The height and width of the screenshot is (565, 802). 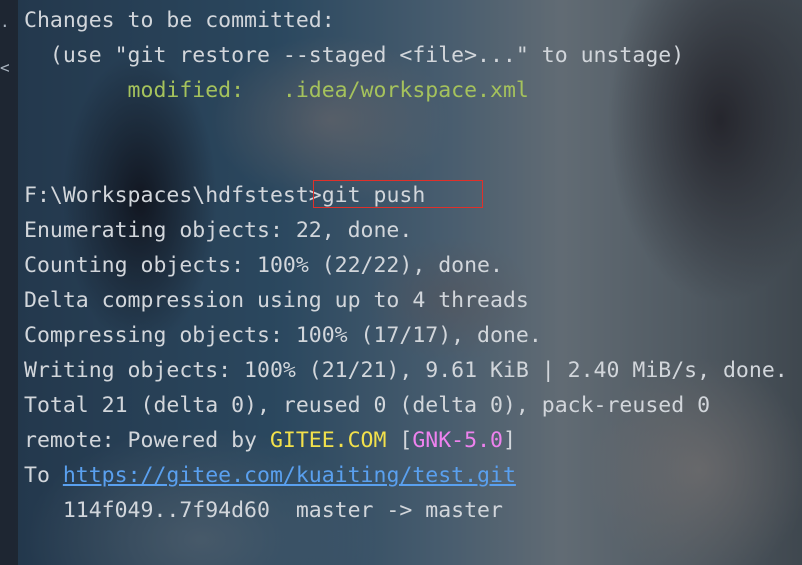 What do you see at coordinates (386, 90) in the screenshot?
I see `modified-file: .idea/workspace.xml` at bounding box center [386, 90].